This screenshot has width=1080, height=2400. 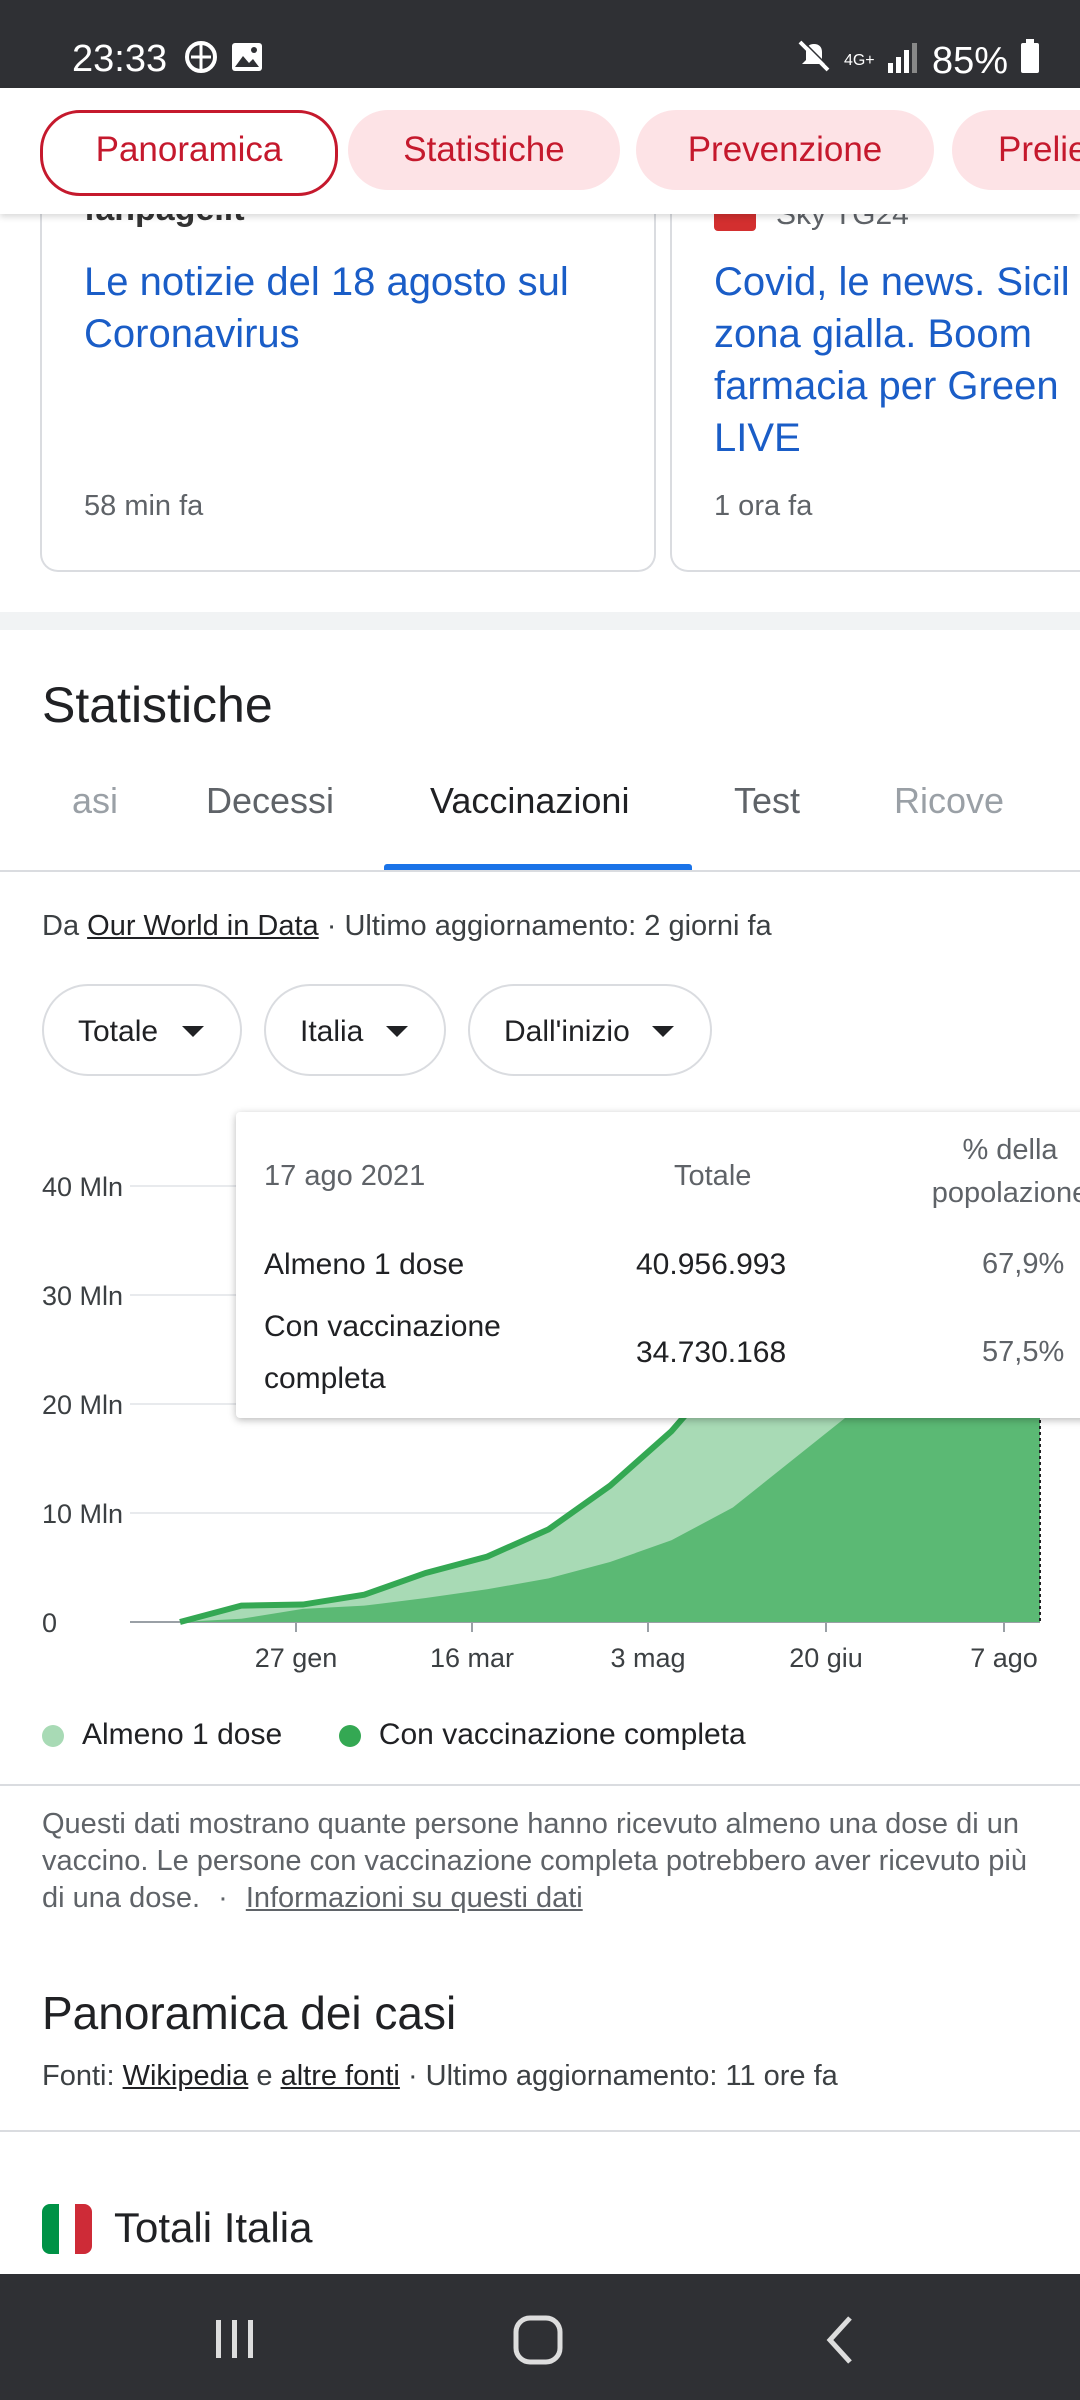 What do you see at coordinates (120, 59) in the screenshot?
I see `clock: 23:33` at bounding box center [120, 59].